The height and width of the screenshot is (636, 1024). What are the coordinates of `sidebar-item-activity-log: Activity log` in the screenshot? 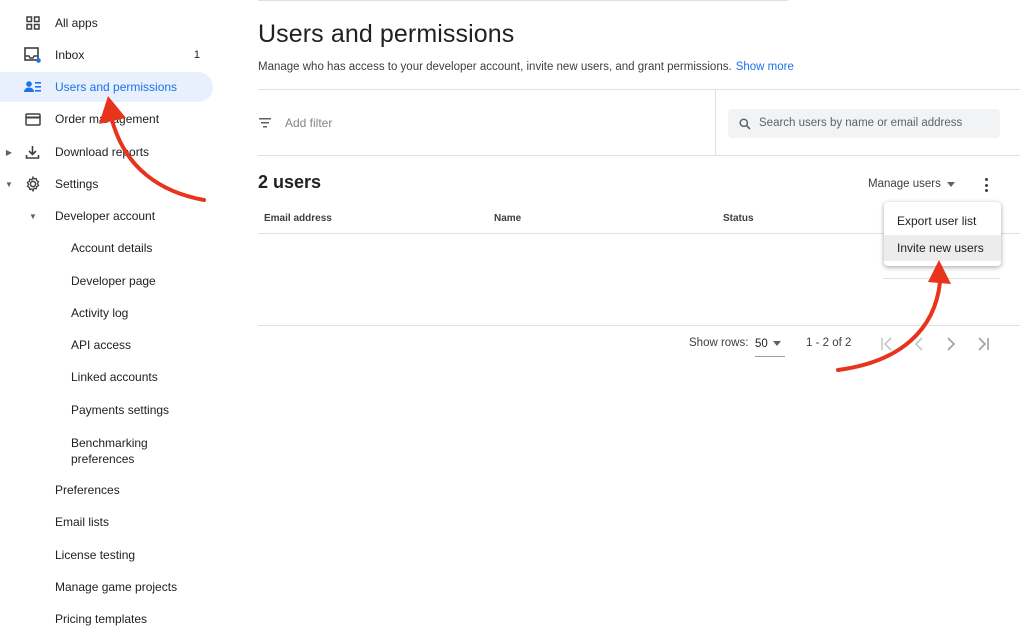 It's located at (106, 313).